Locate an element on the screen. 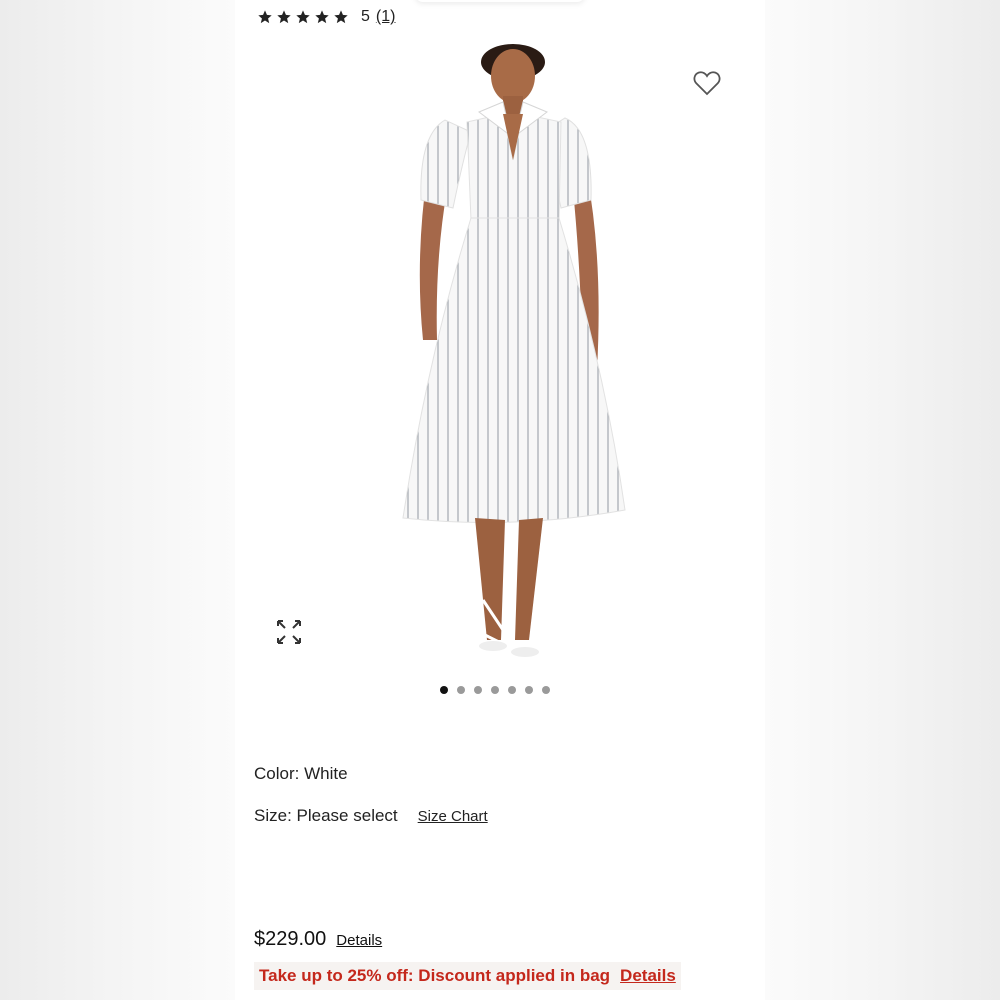  price-row: $229.00 Details is located at coordinates (318, 939).